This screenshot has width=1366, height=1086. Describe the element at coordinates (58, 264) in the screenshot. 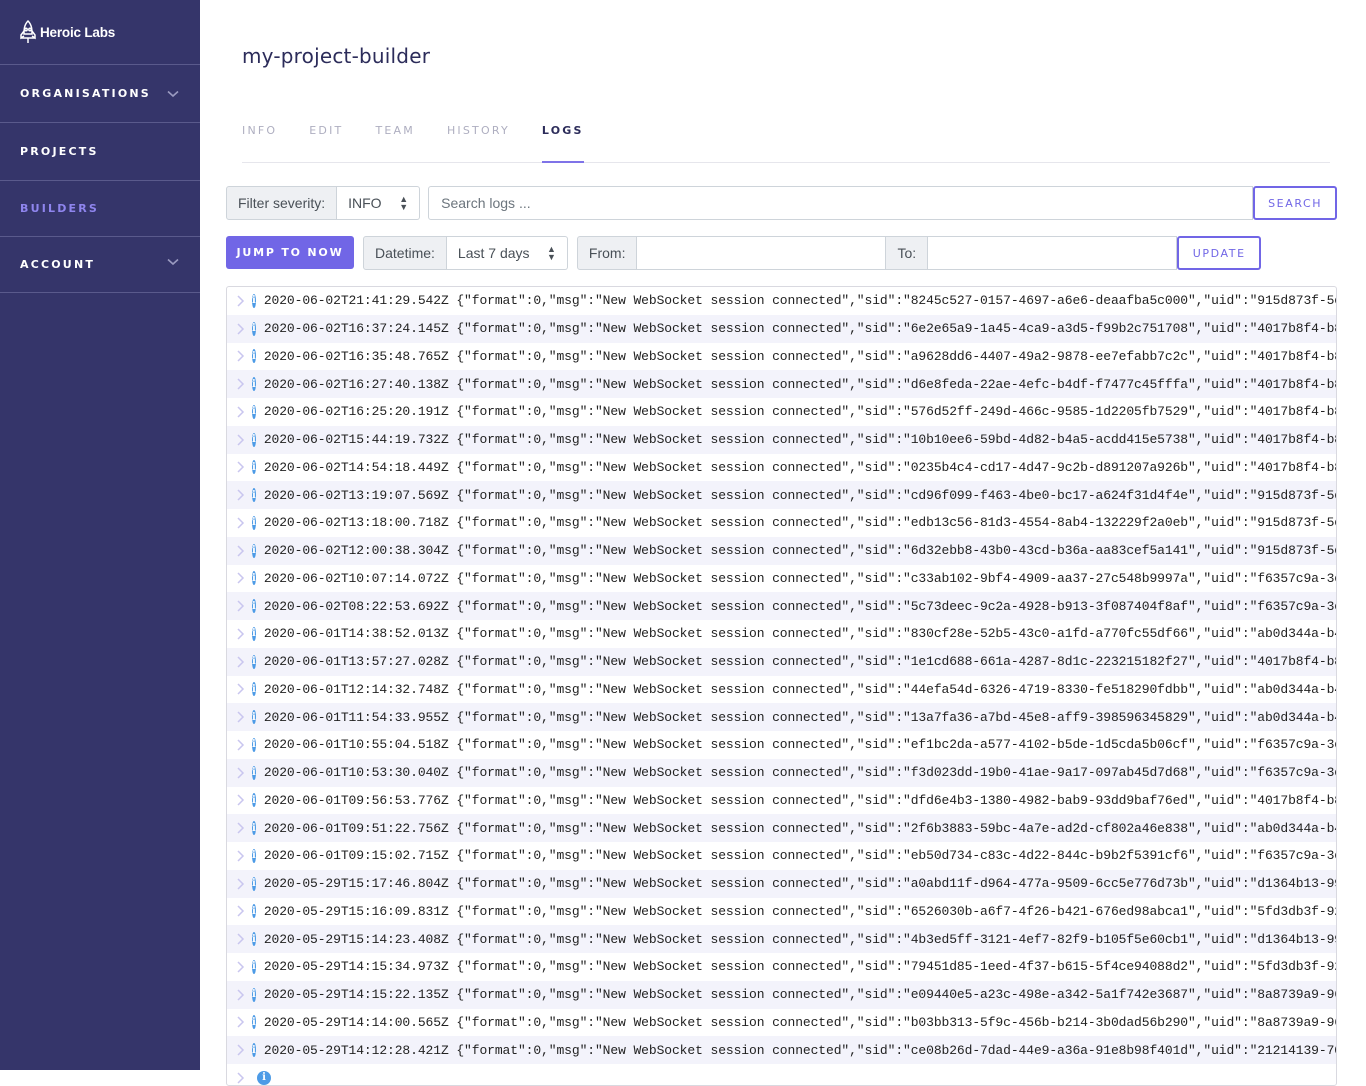

I see `sidebar-item-label: ACCOUNT` at that location.